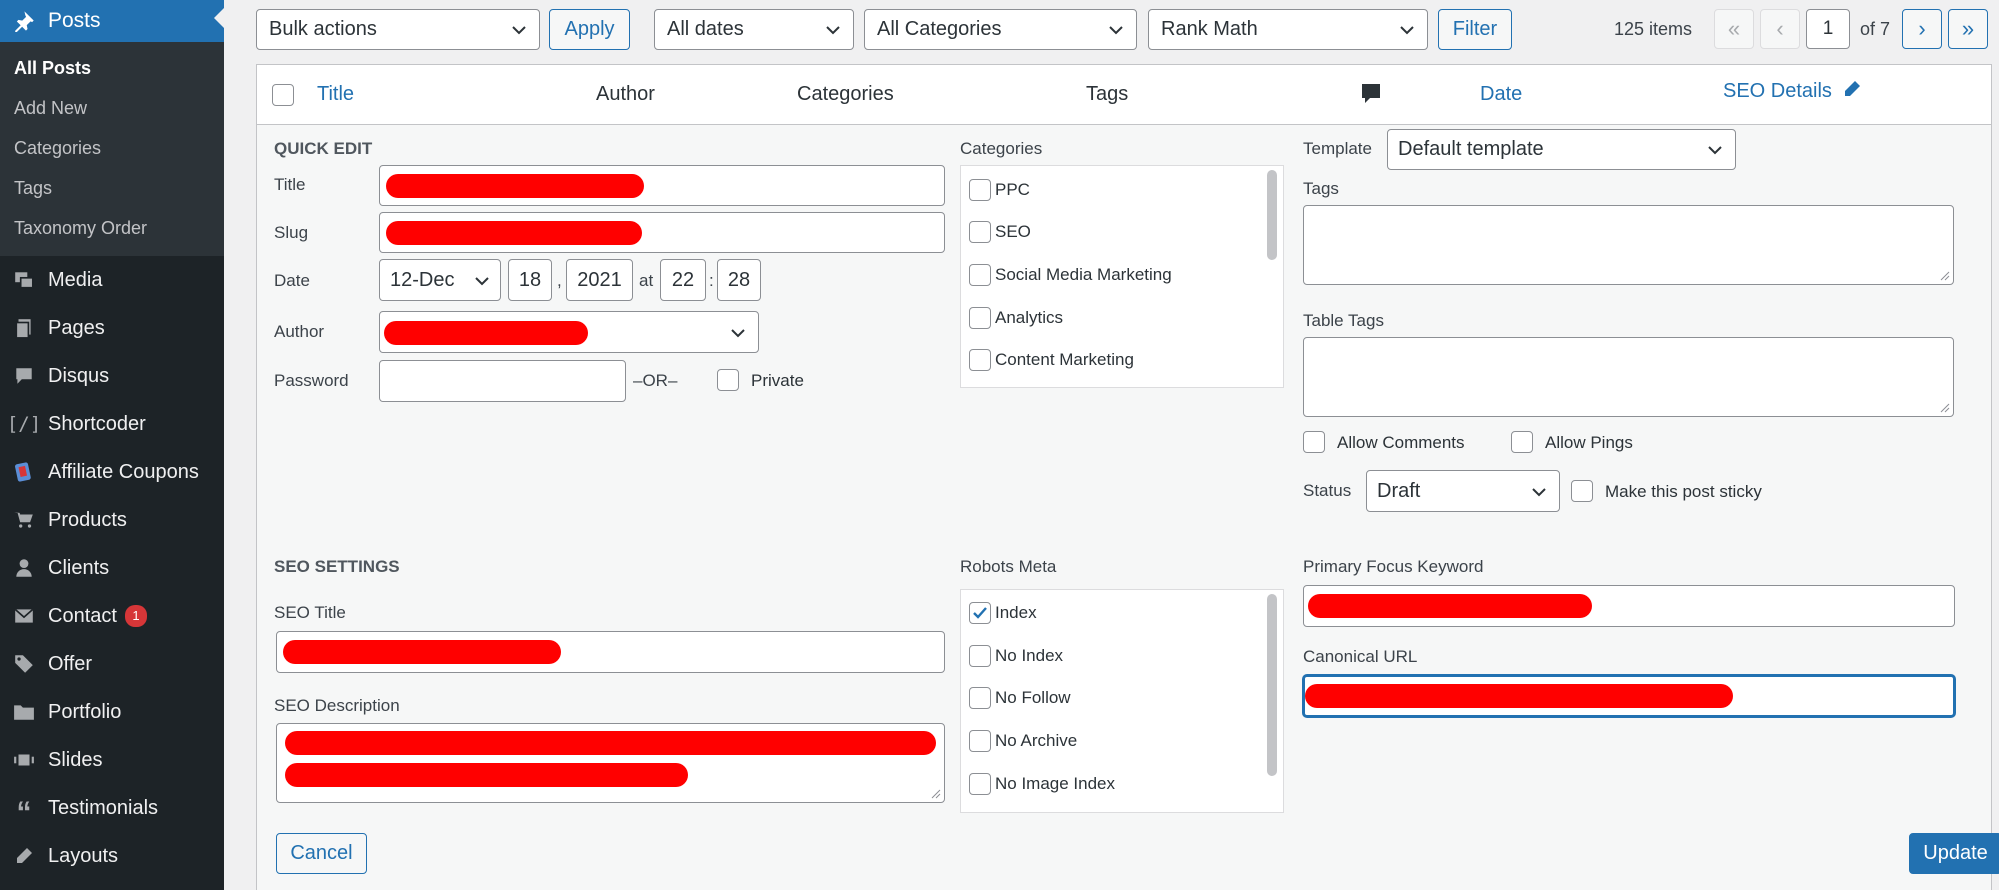 The width and height of the screenshot is (1999, 890). What do you see at coordinates (335, 94) in the screenshot?
I see `column-title: Title` at bounding box center [335, 94].